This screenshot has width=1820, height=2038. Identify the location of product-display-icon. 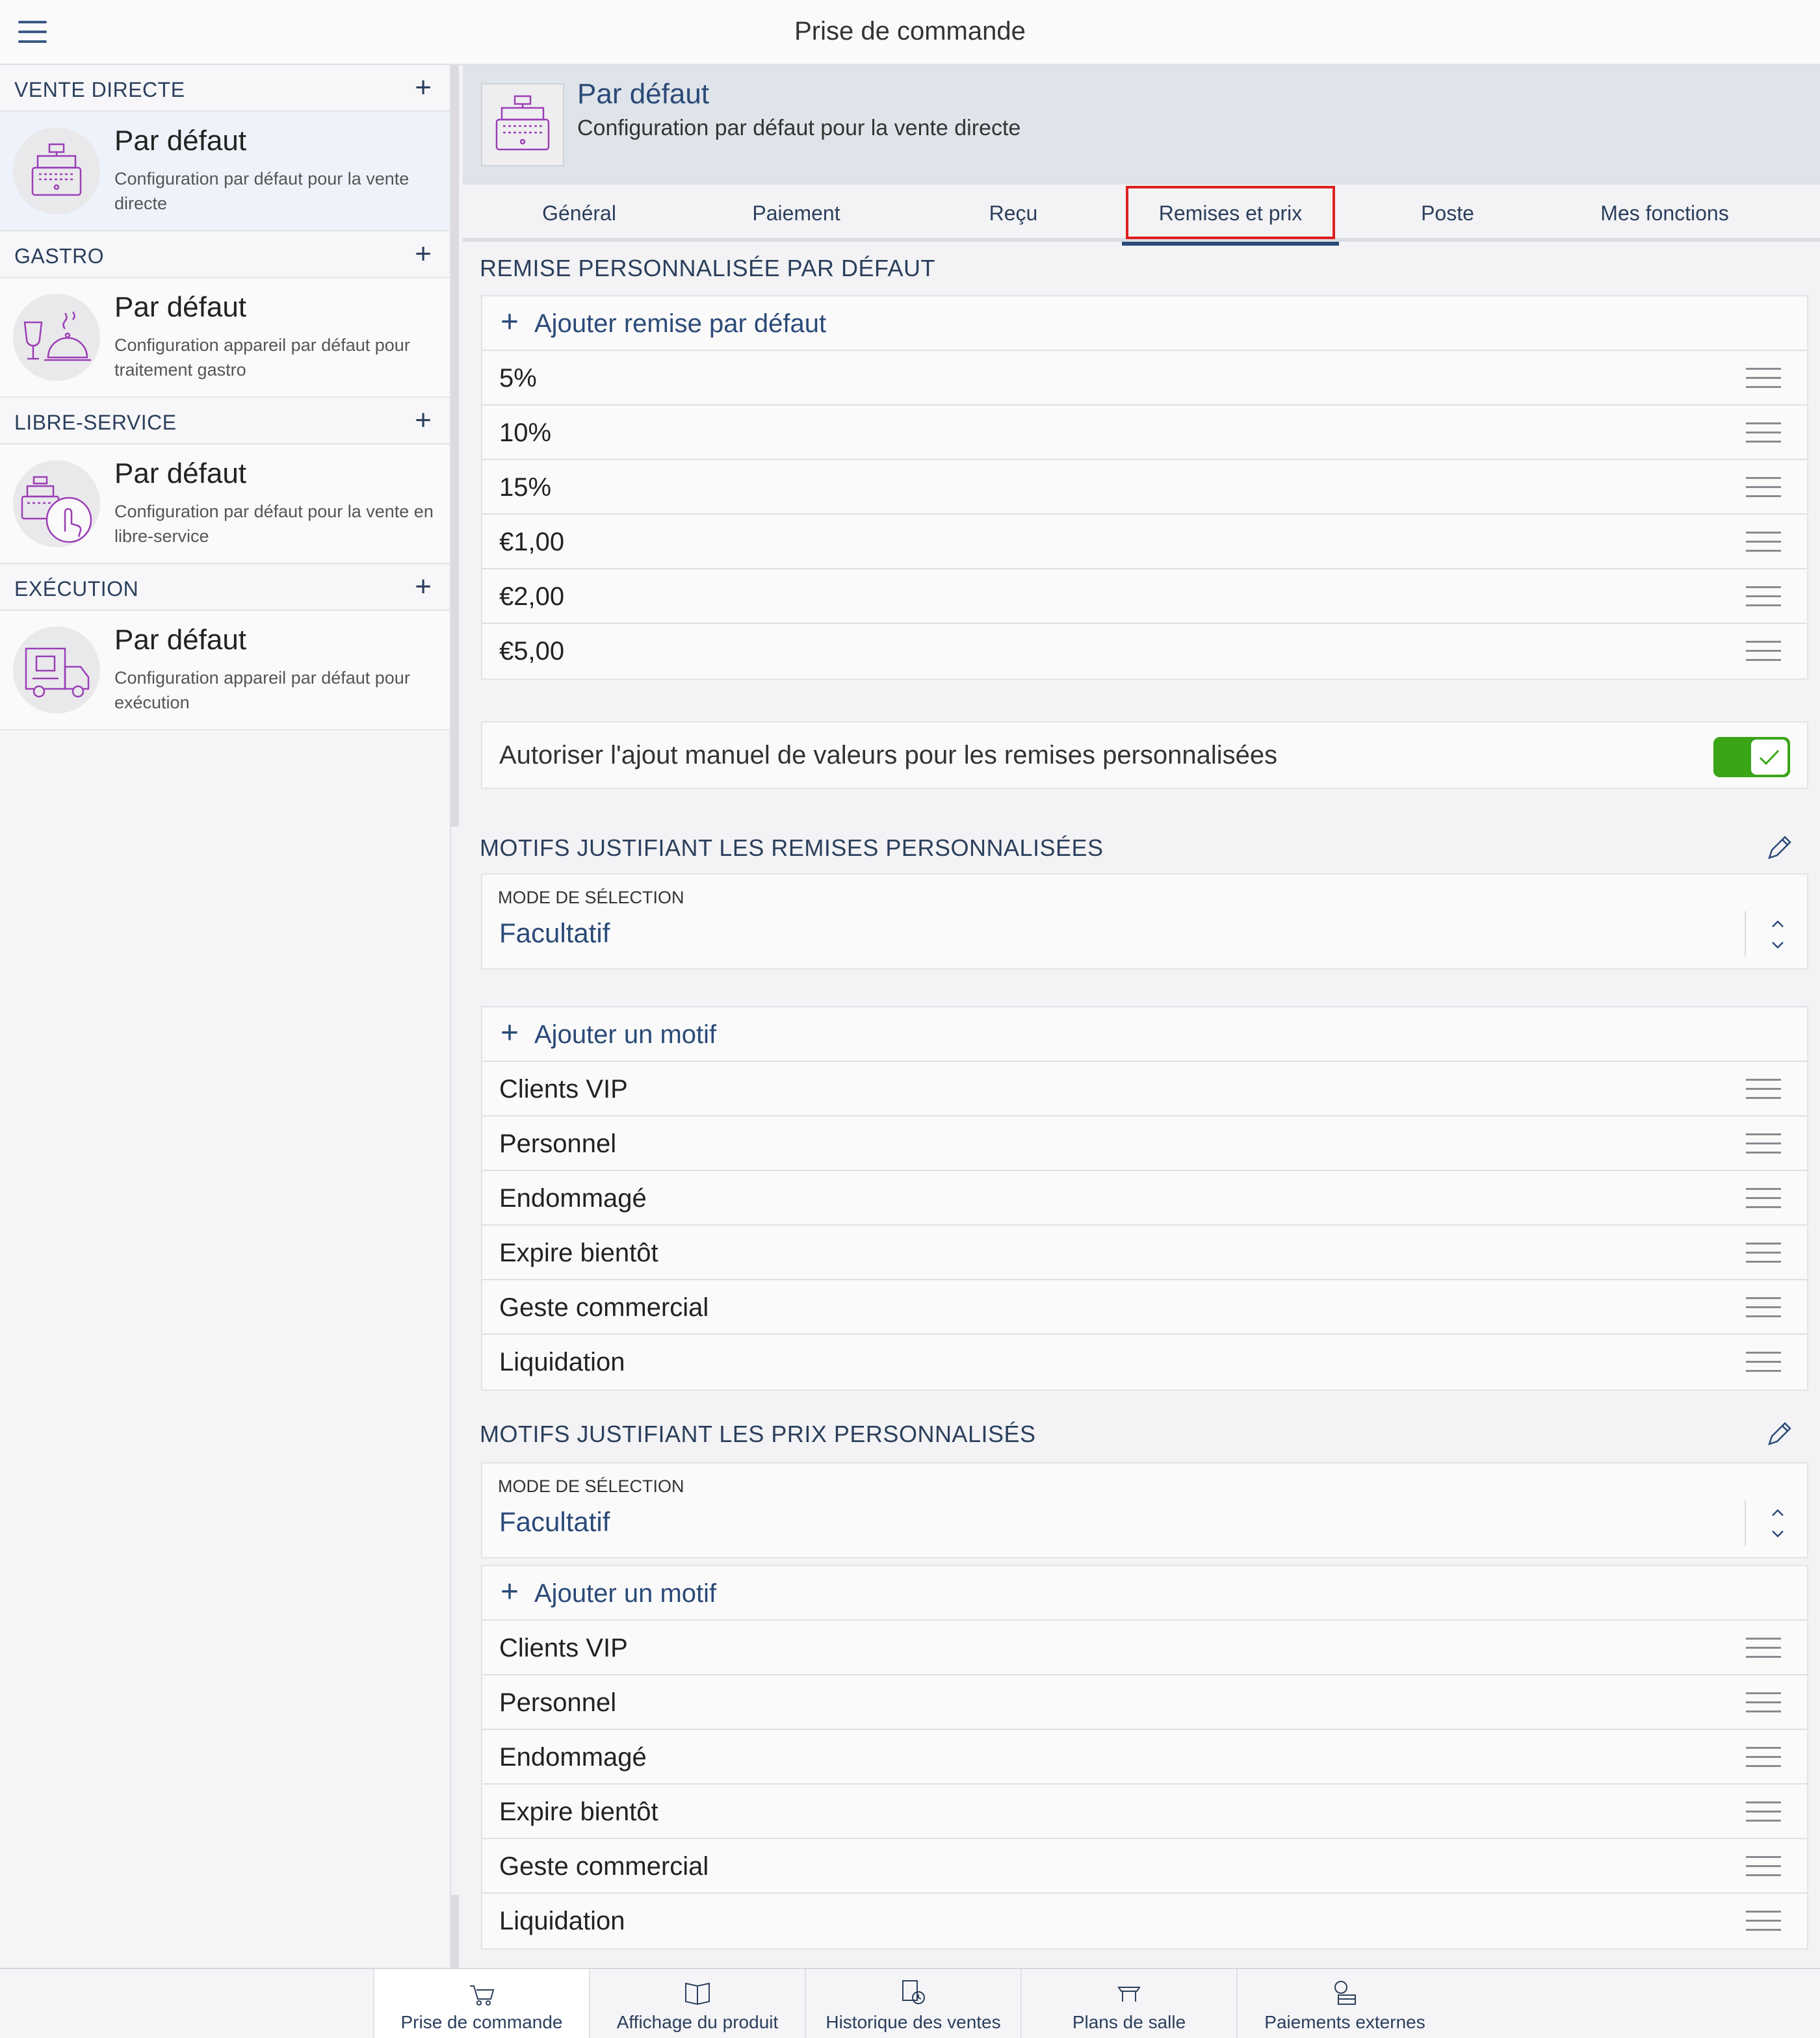
(697, 1994).